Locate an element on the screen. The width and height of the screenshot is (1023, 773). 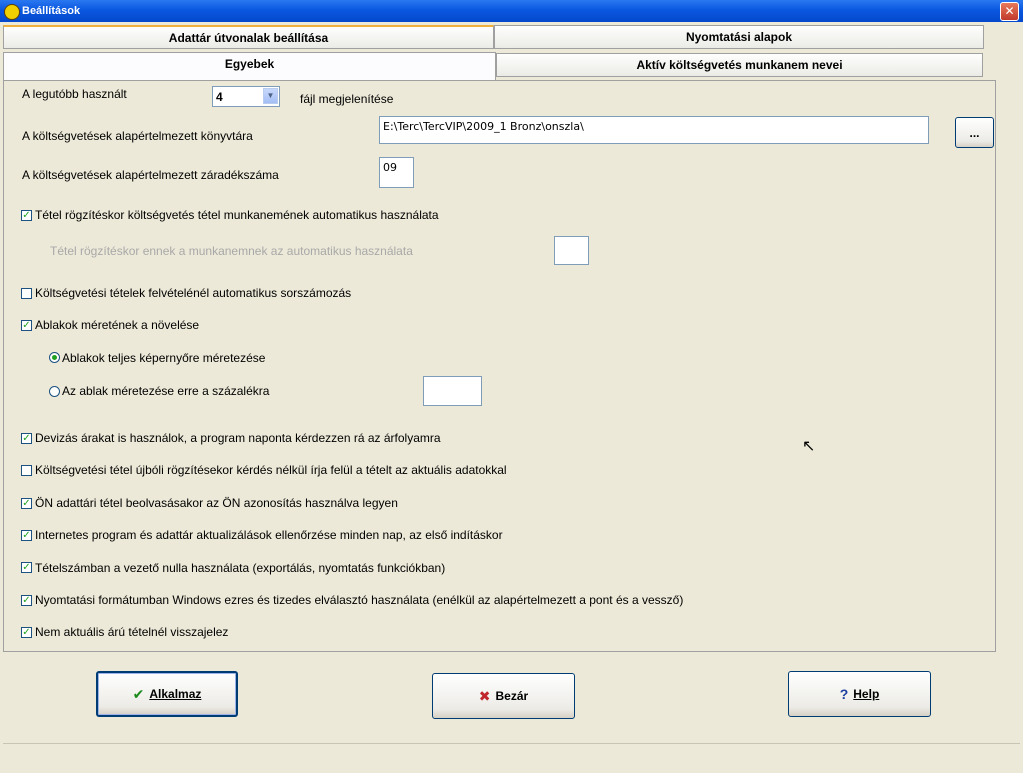
percent-label: Az ablak méretezése erre a százalékra is located at coordinates (166, 391).